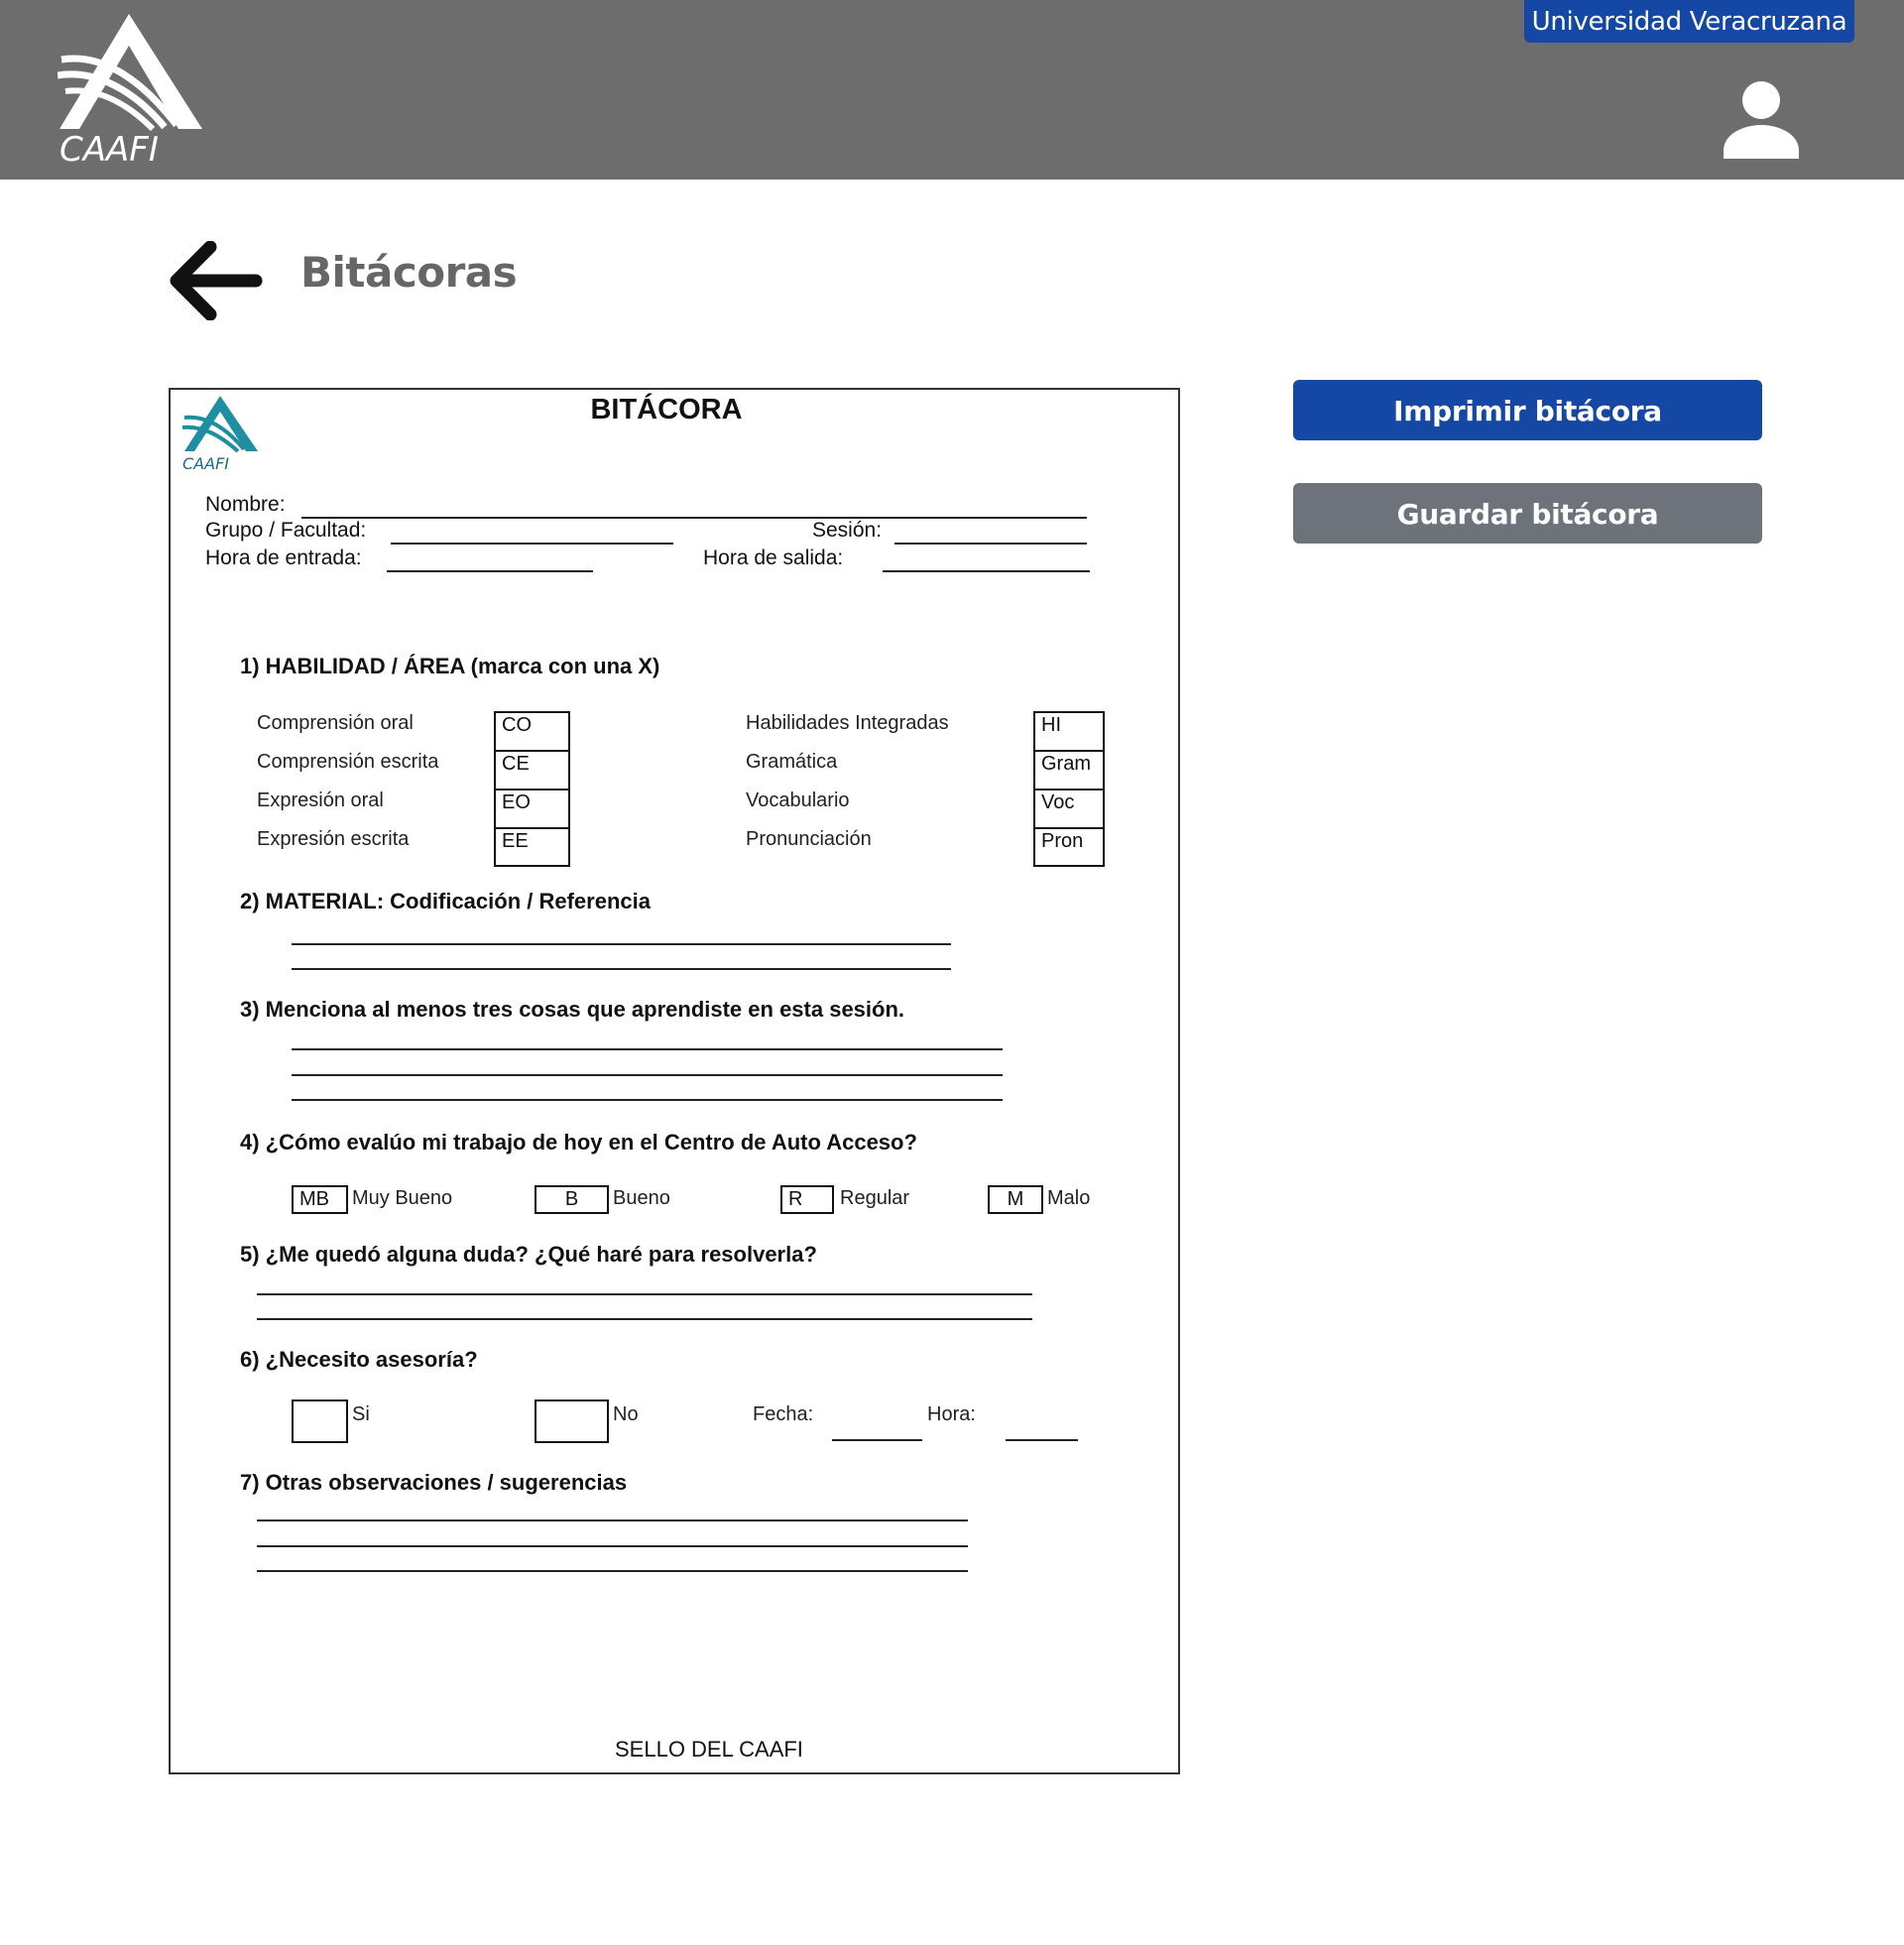 The height and width of the screenshot is (1945, 1904). I want to click on skill-checkbox: Pron, so click(1069, 847).